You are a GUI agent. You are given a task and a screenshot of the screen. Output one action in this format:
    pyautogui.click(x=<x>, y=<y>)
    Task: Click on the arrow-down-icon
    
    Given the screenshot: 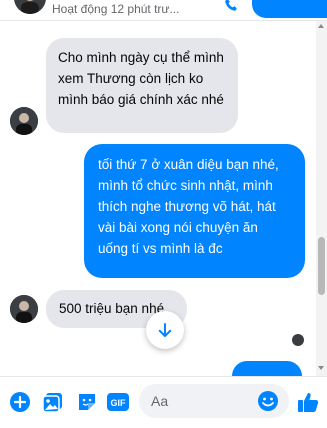 What is the action you would take?
    pyautogui.click(x=165, y=330)
    